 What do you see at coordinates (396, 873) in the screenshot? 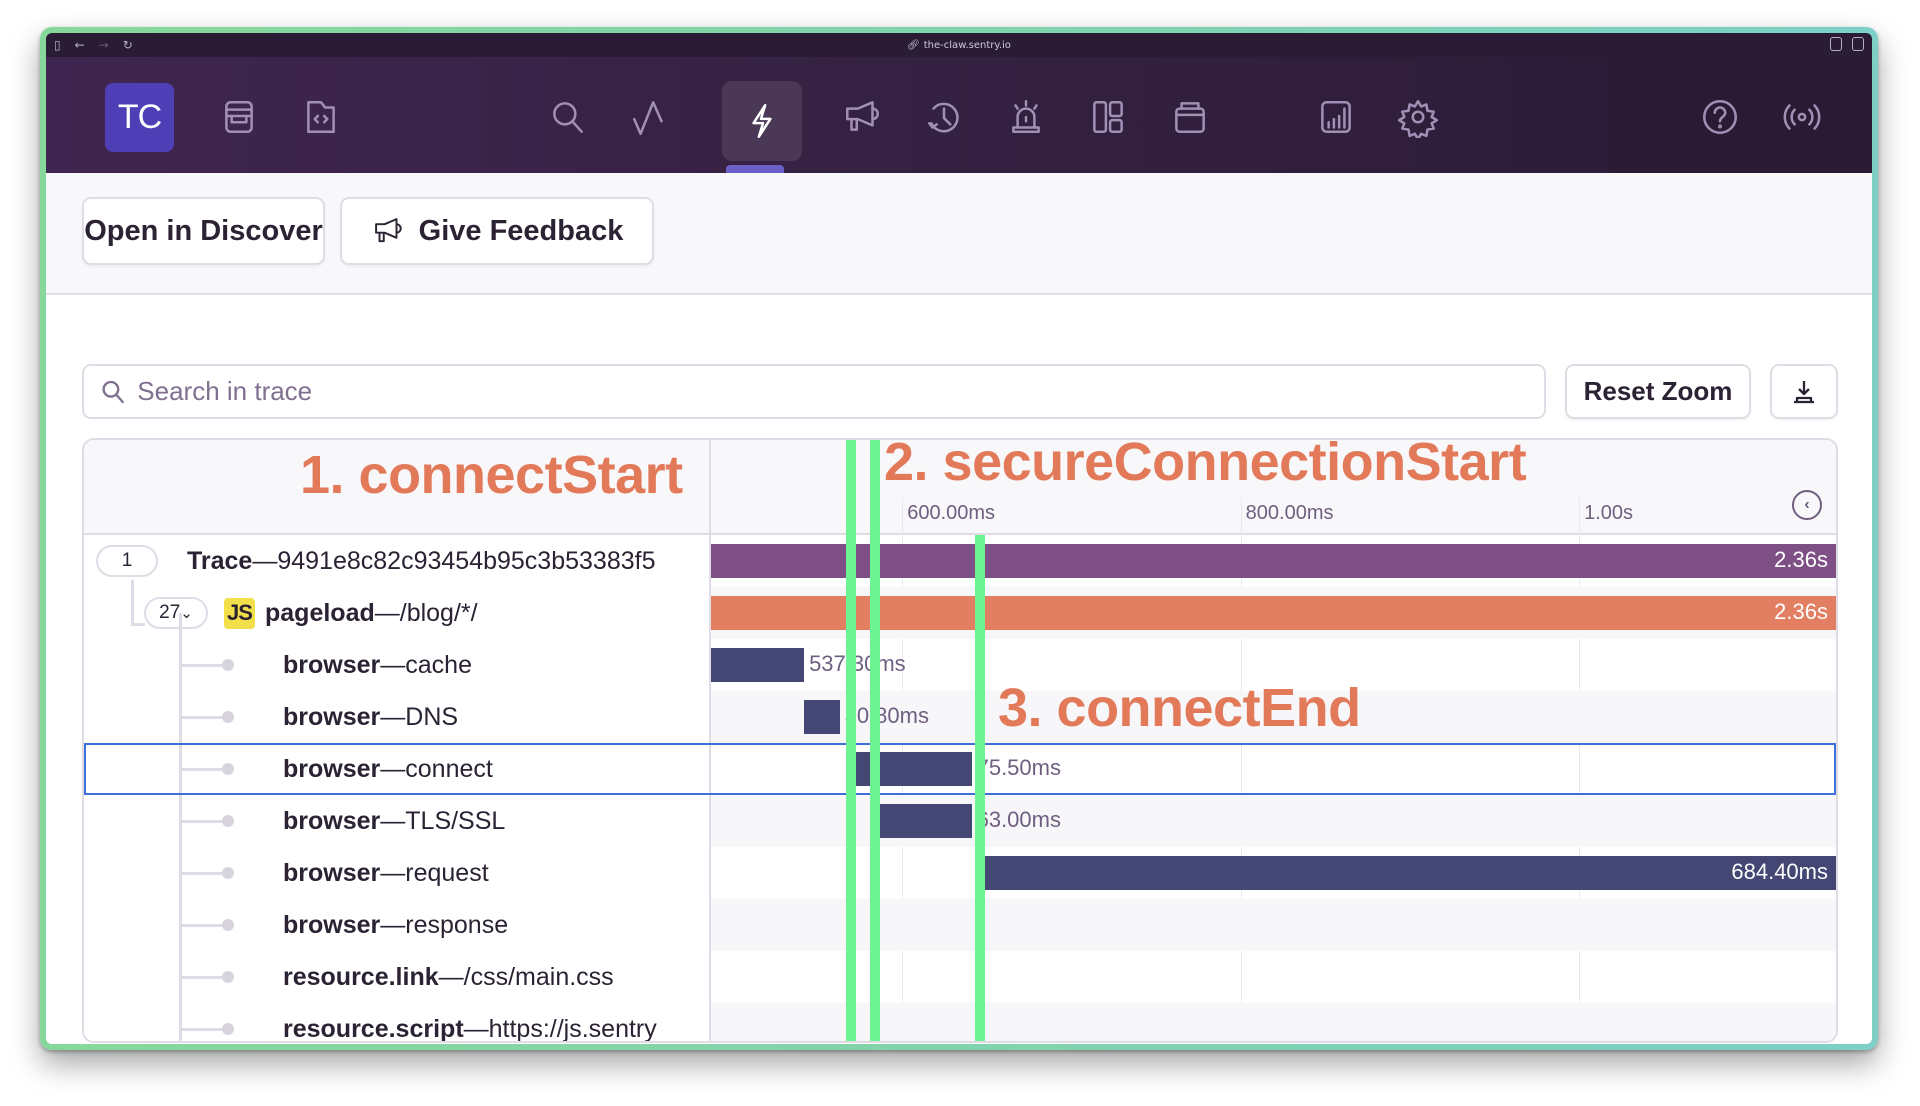
I see `row-title: browser — request` at bounding box center [396, 873].